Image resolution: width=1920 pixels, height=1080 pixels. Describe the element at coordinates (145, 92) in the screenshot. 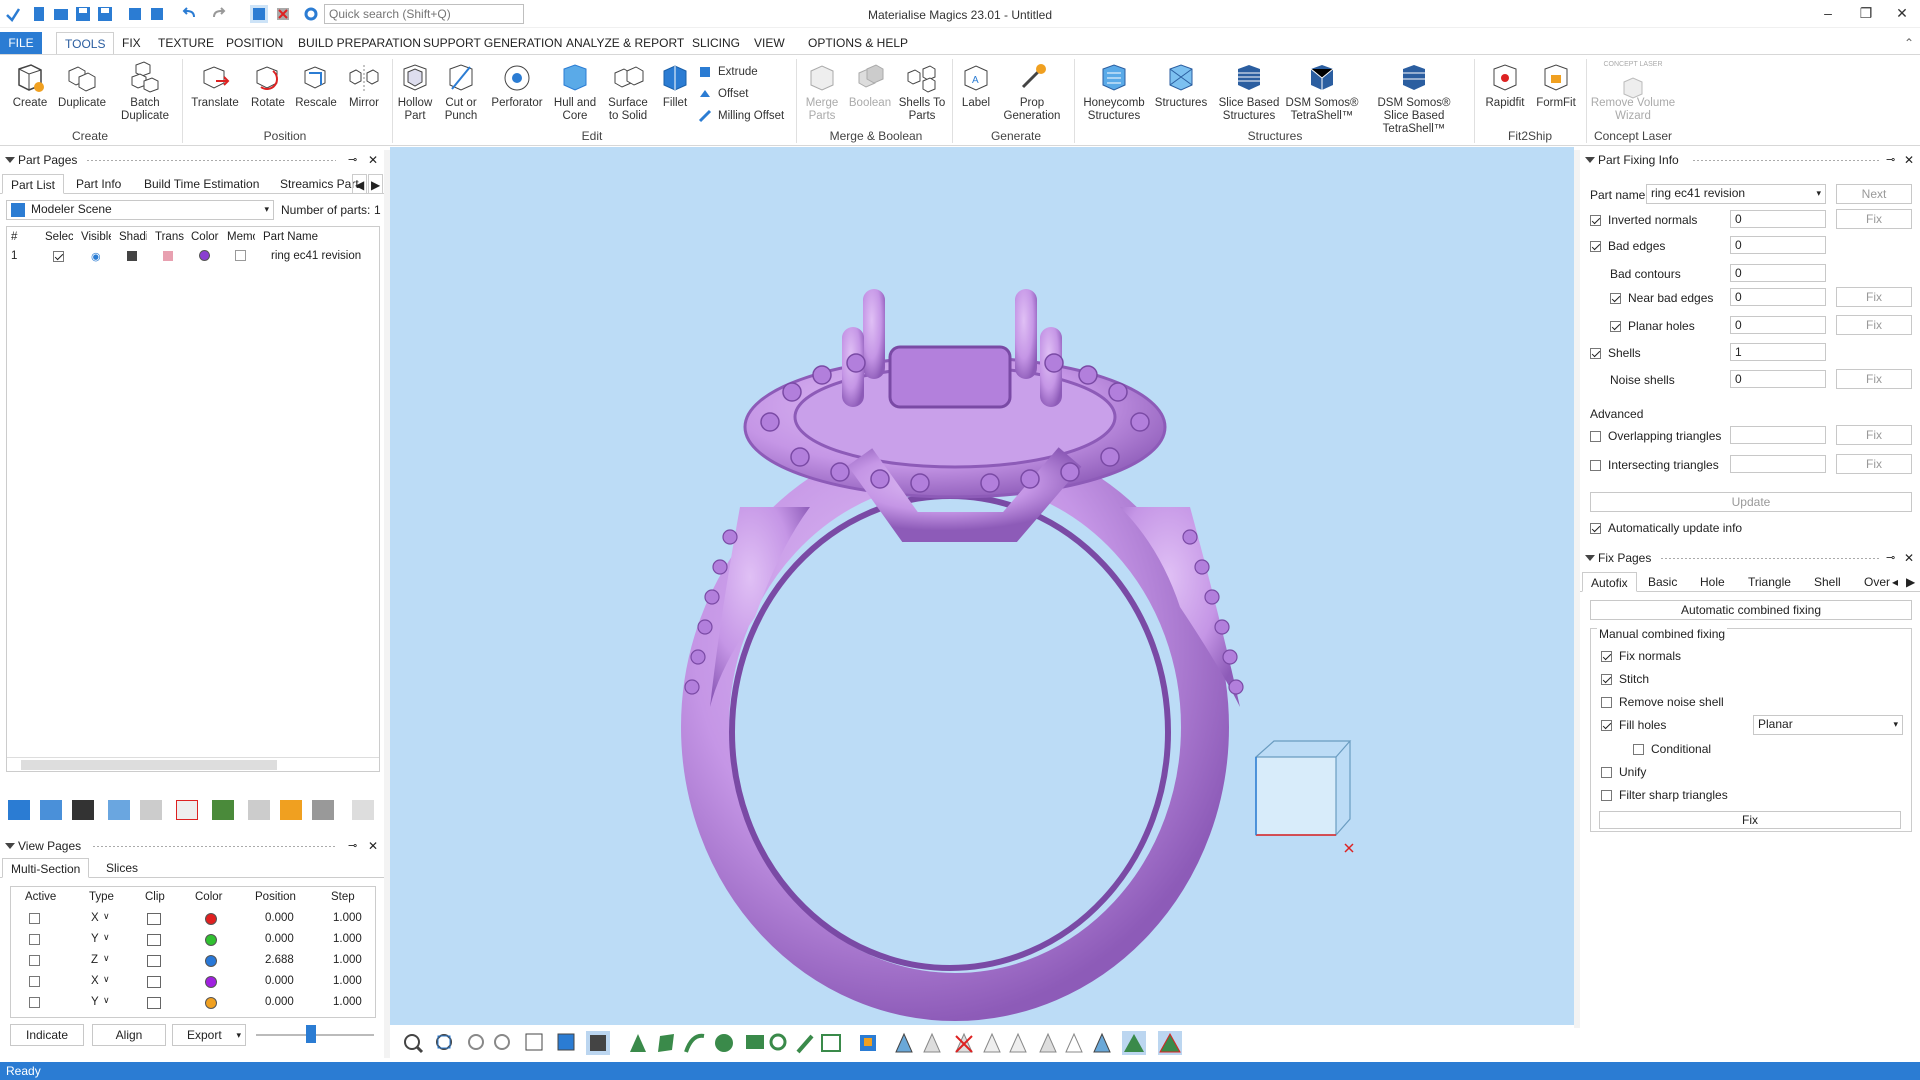

I see `batch-duplicate-button: Batch Duplicate` at that location.